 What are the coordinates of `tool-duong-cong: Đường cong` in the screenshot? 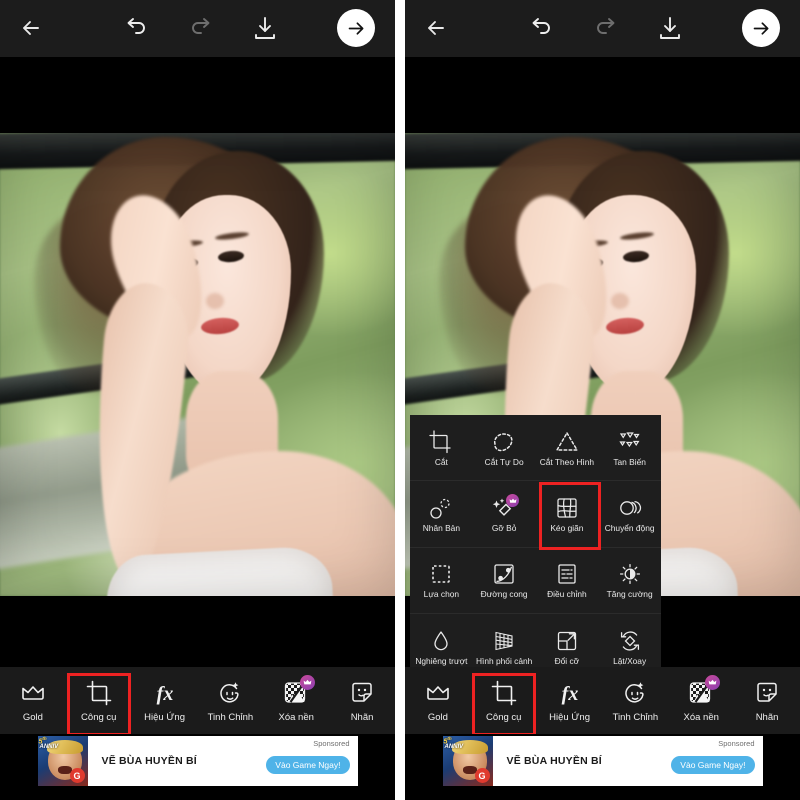 It's located at (504, 580).